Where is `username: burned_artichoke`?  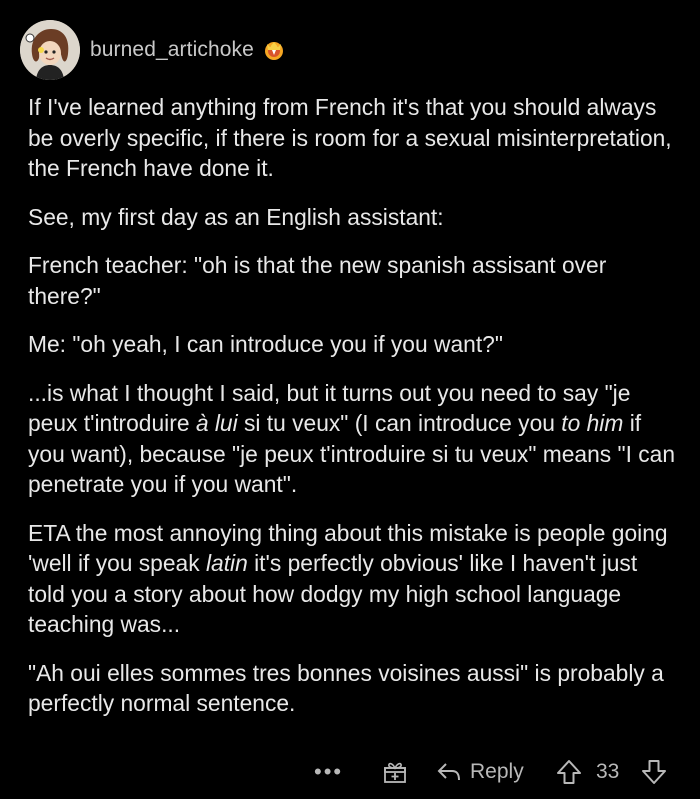
username: burned_artichoke is located at coordinates (172, 50).